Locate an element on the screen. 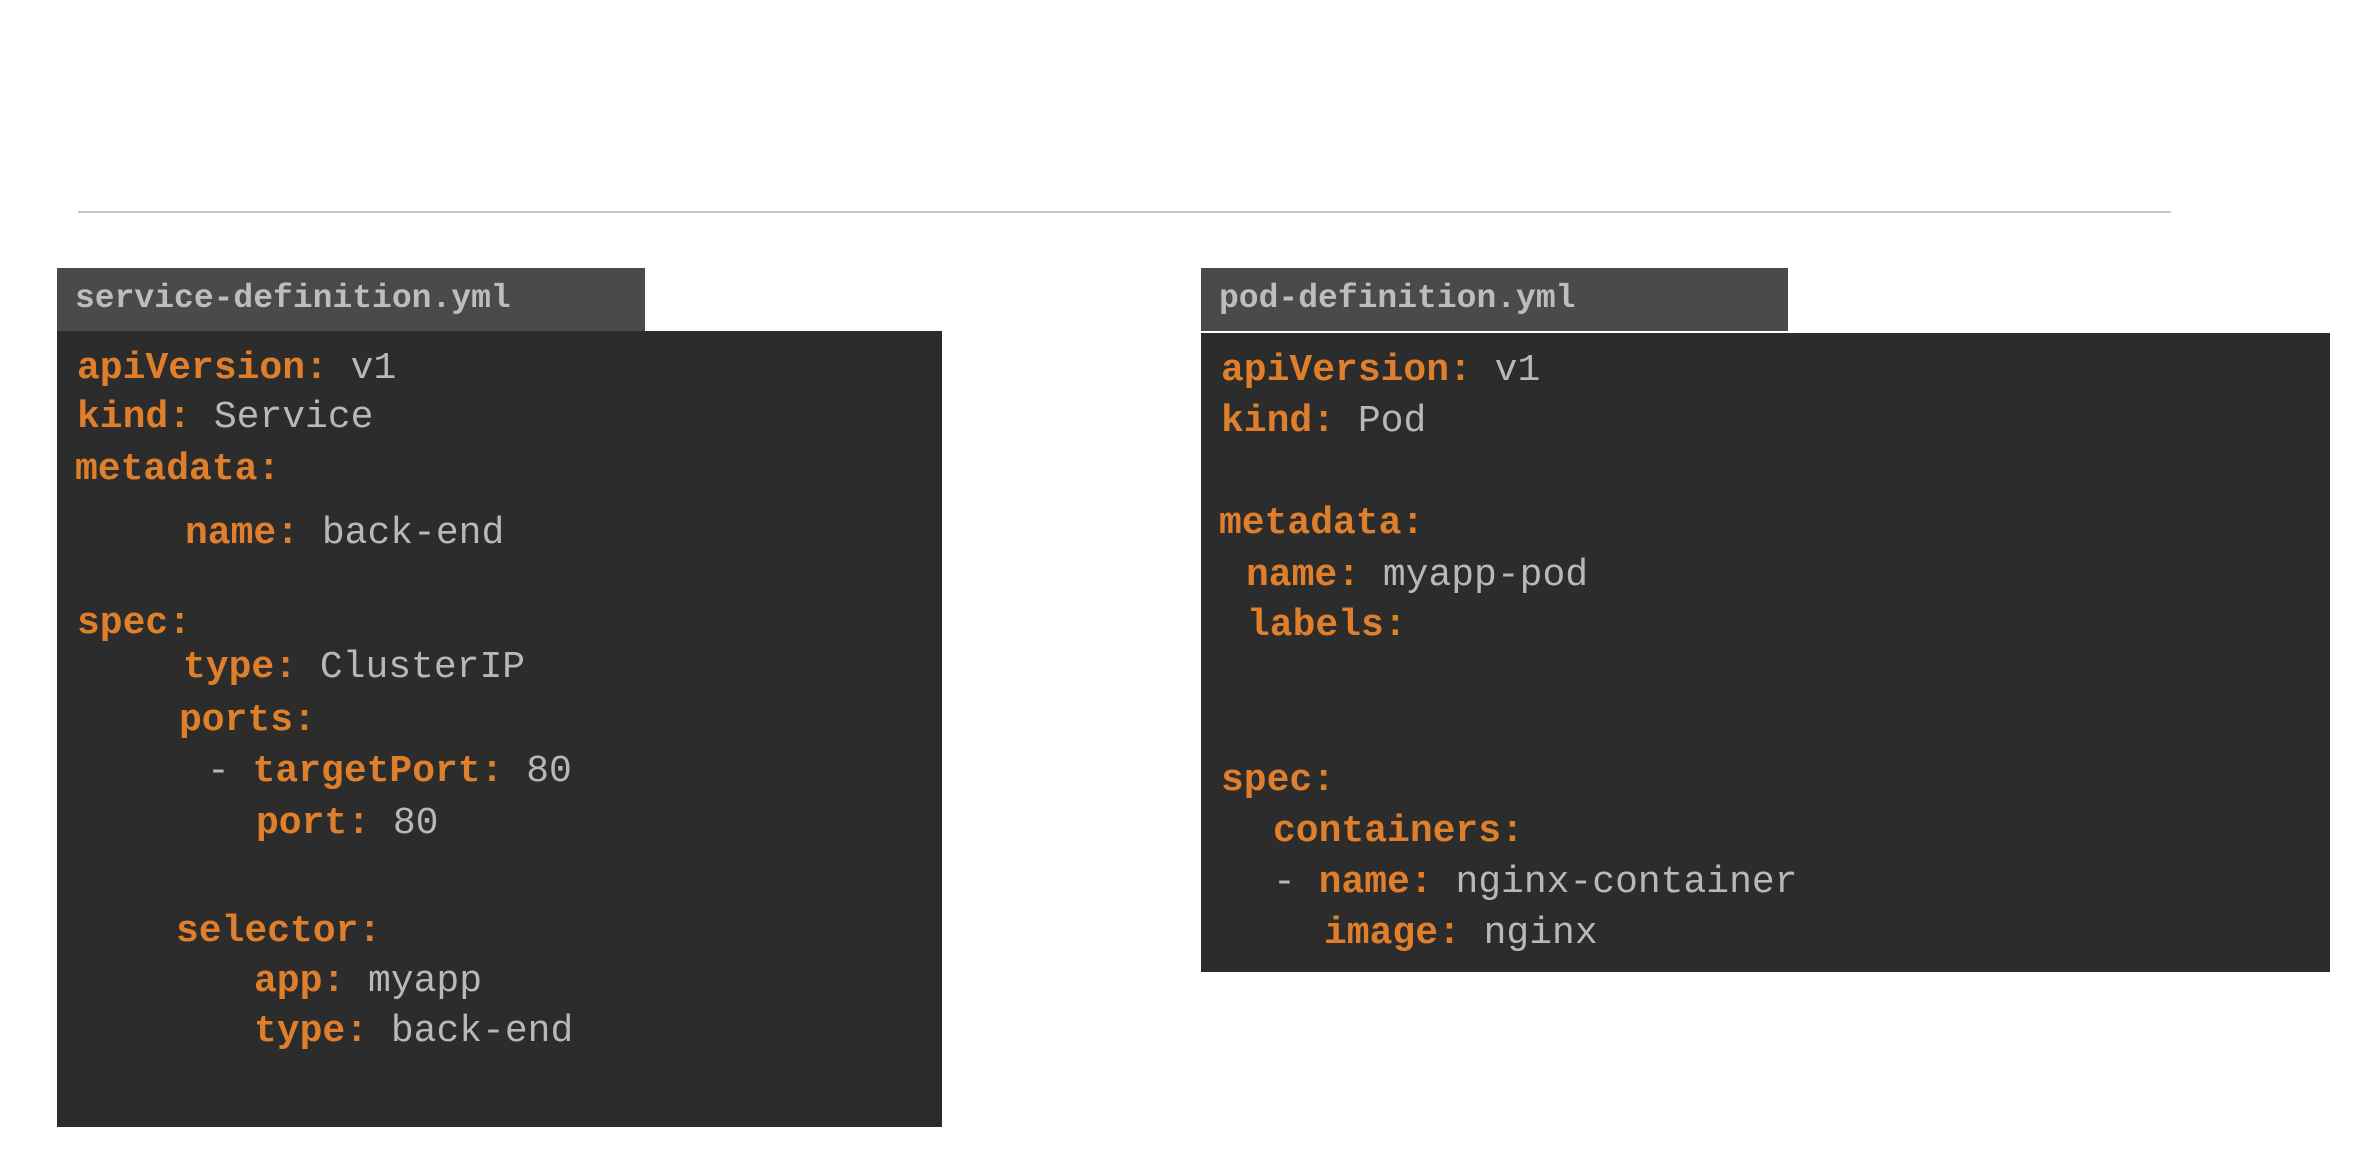 The width and height of the screenshot is (2353, 1151). yaml-key: port: is located at coordinates (313, 823).